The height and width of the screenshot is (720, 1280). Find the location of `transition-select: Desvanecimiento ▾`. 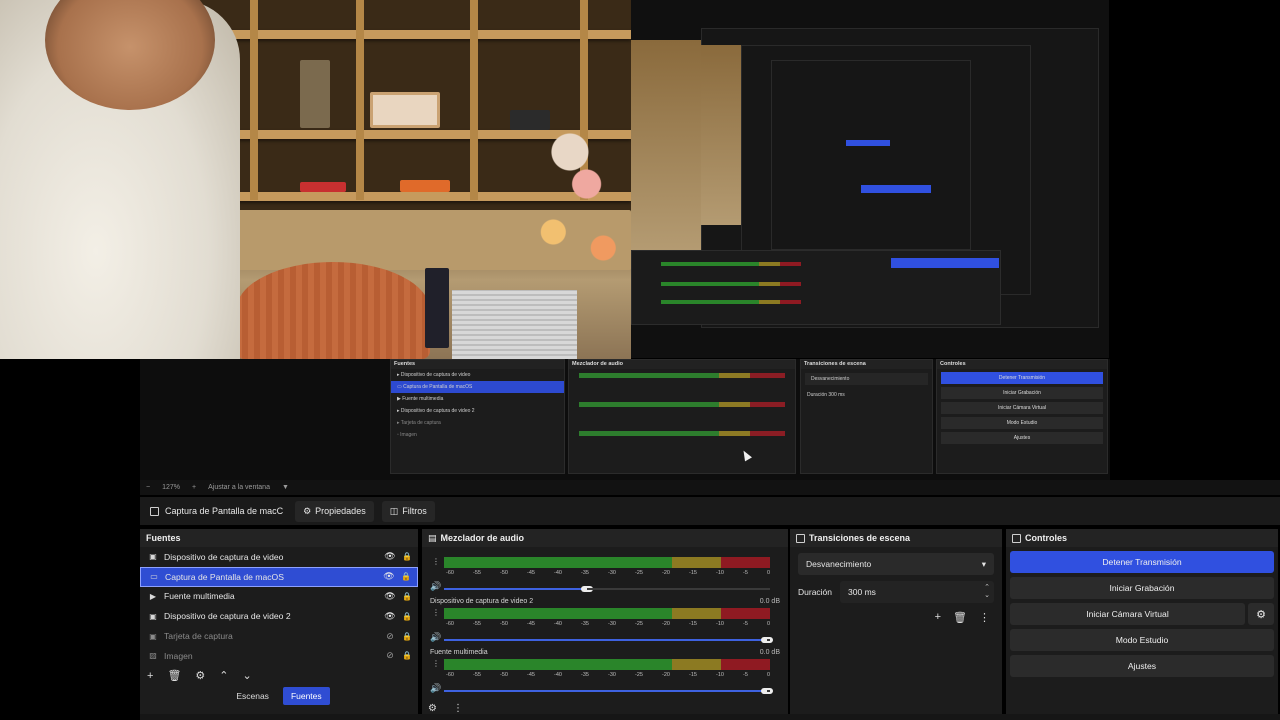

transition-select: Desvanecimiento ▾ is located at coordinates (896, 564).